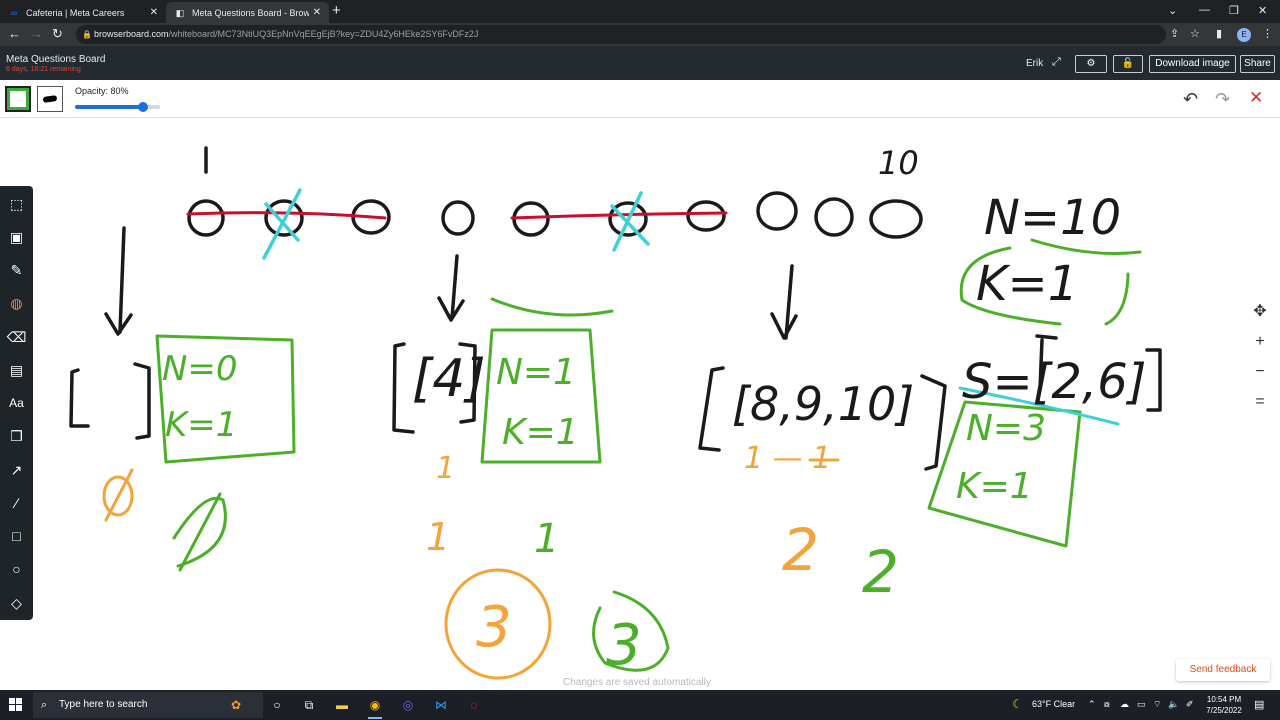  What do you see at coordinates (1107, 704) in the screenshot?
I see `tray-app-icon: ⧇` at bounding box center [1107, 704].